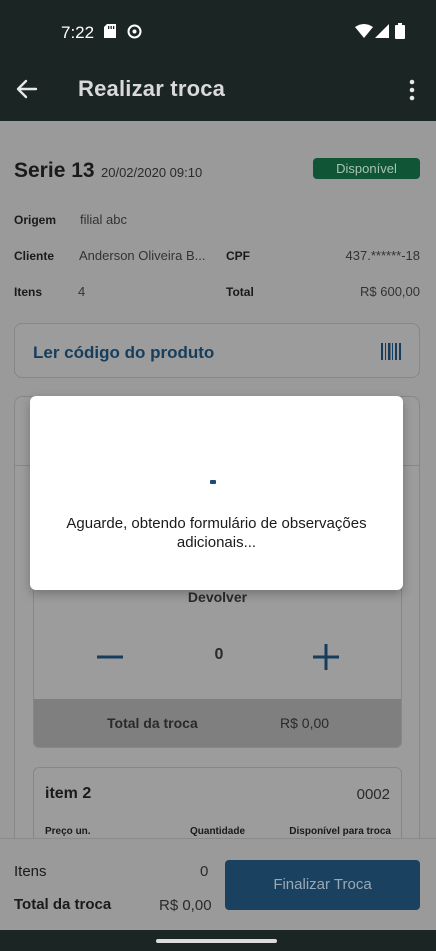 This screenshot has height=951, width=436. I want to click on status-time: 7:22, so click(78, 32).